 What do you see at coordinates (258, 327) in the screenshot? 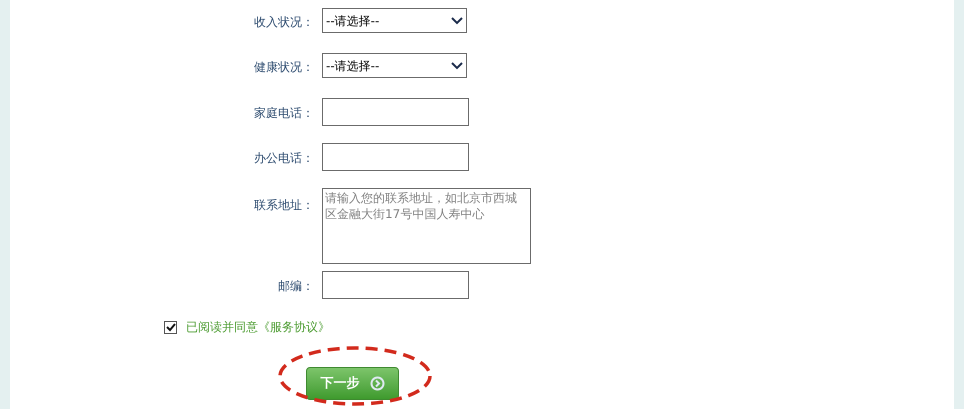
I see `agreement-text: 已阅读并同意《服务协议》` at bounding box center [258, 327].